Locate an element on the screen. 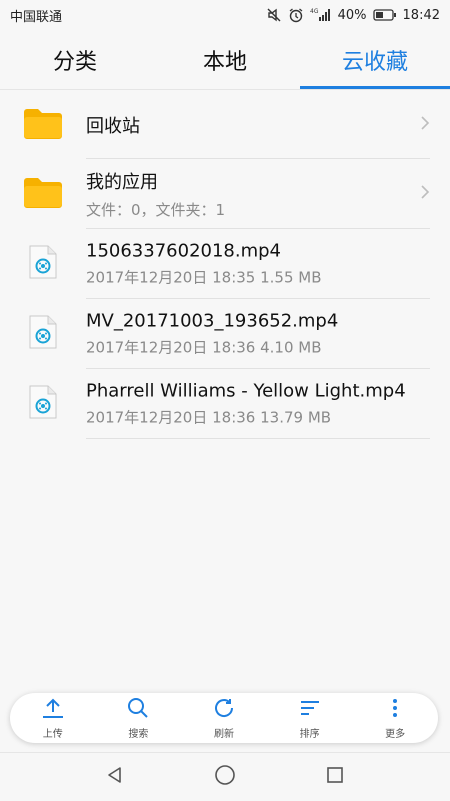 This screenshot has width=450, height=801. folder-name: 我的应用 is located at coordinates (122, 182).